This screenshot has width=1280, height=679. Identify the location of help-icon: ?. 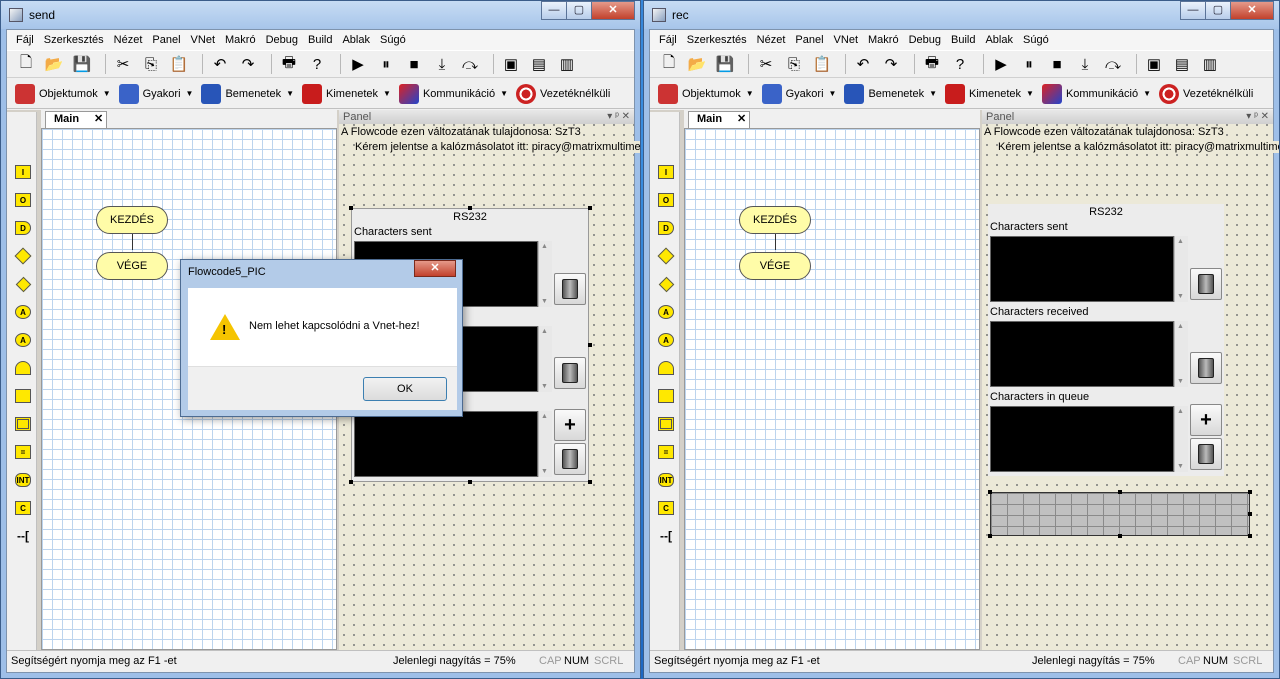
(317, 64).